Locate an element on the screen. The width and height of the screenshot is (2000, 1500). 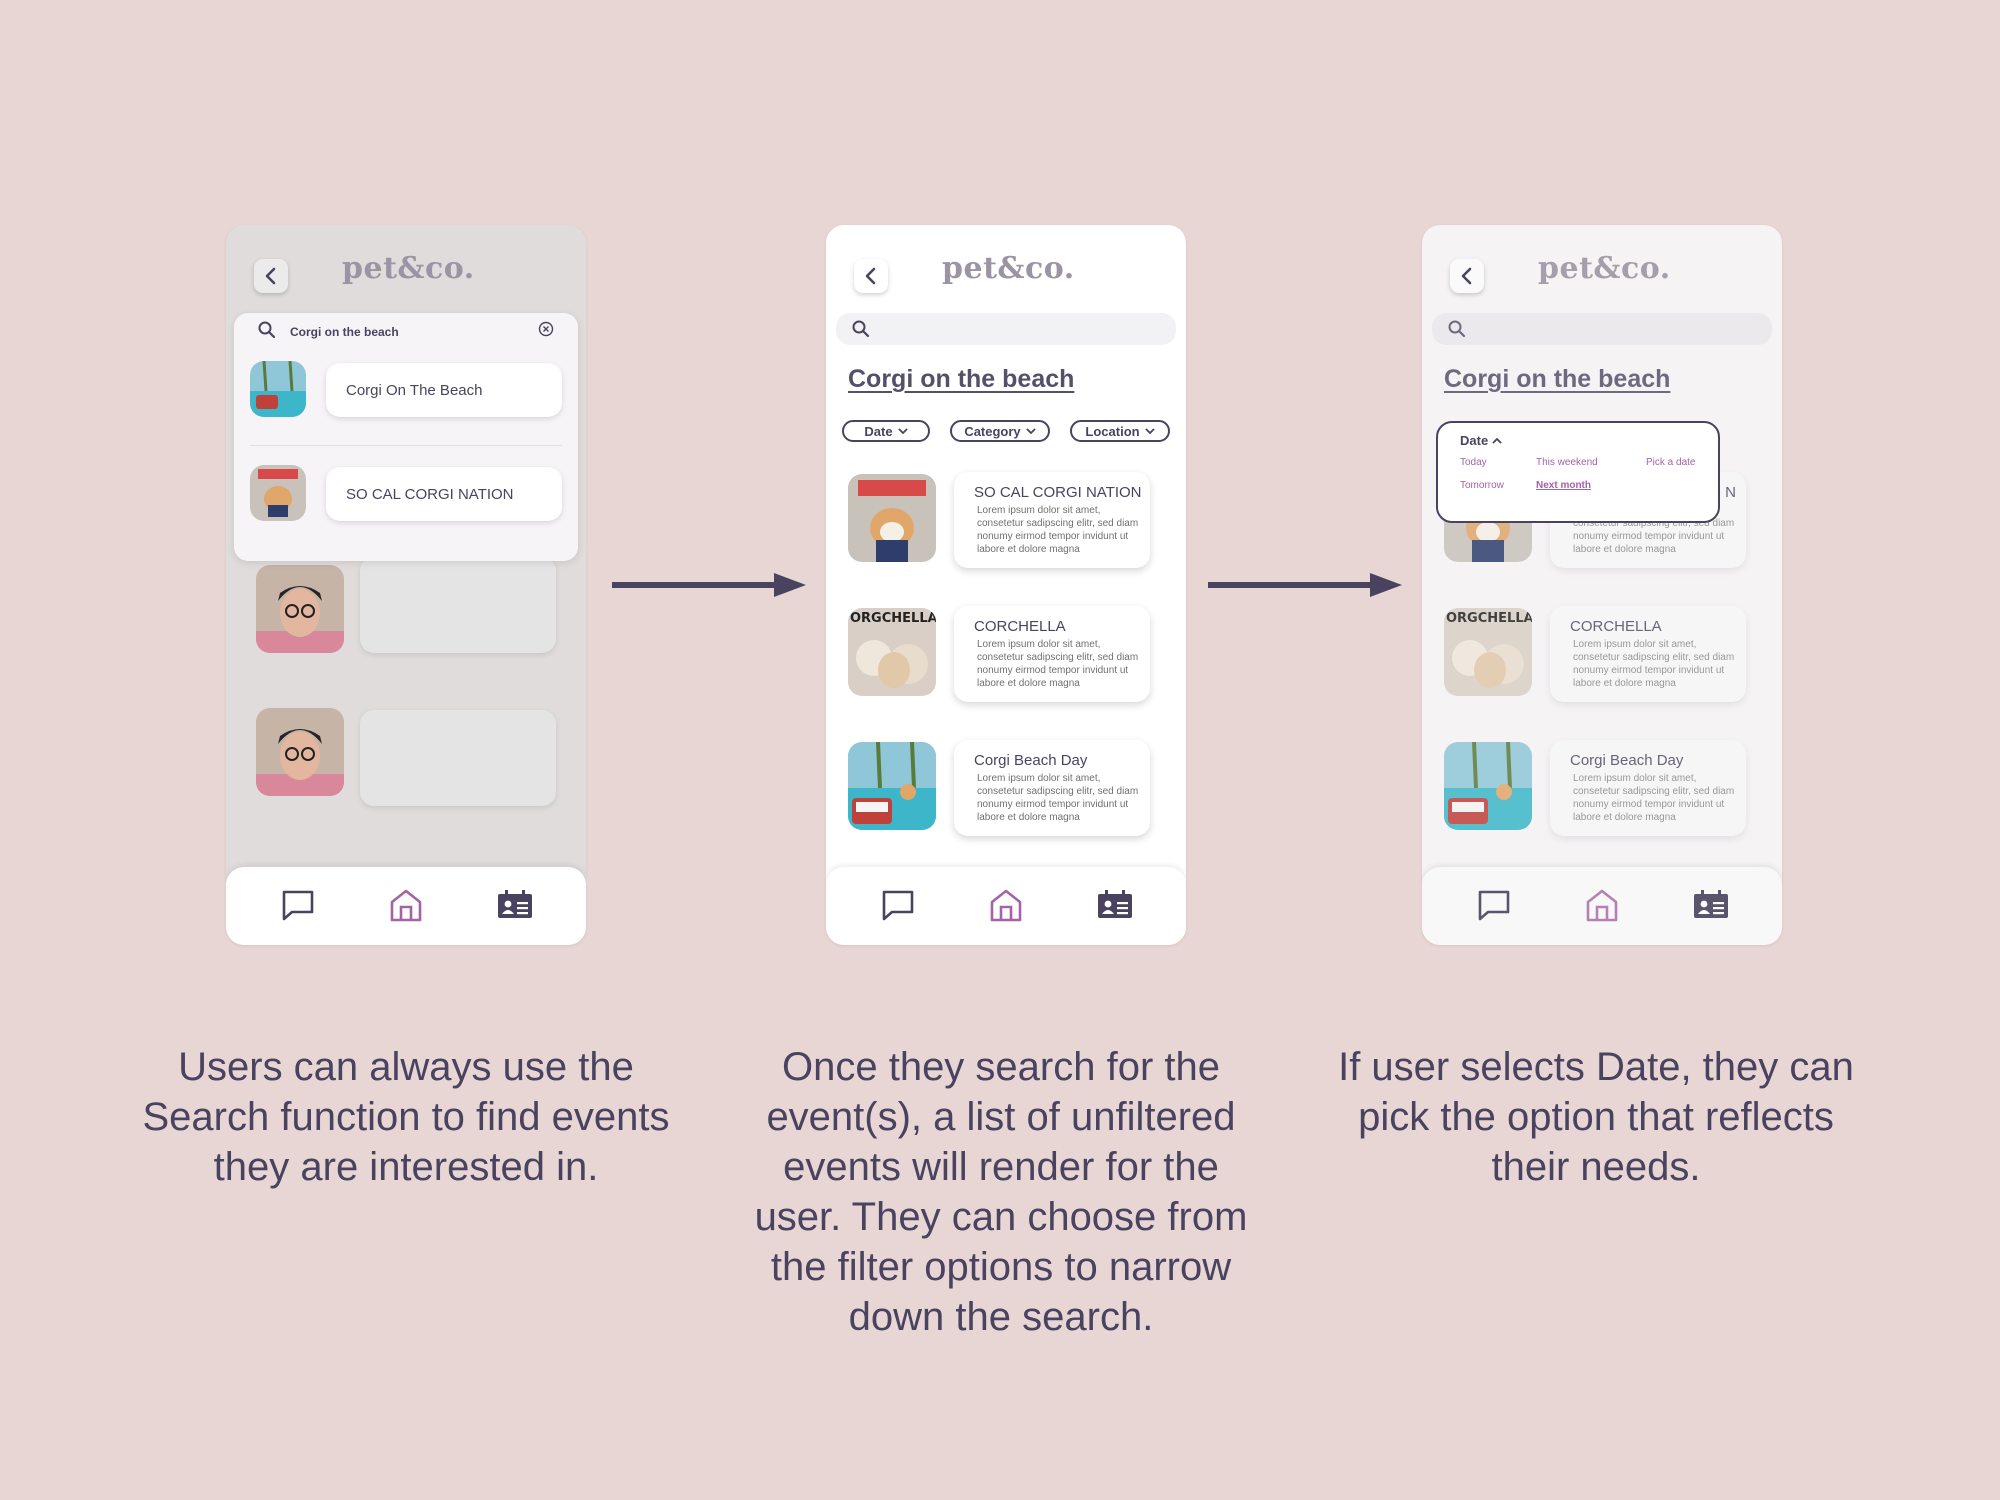
event-title: SO CAL CORGI NATION is located at coordinates (1058, 492).